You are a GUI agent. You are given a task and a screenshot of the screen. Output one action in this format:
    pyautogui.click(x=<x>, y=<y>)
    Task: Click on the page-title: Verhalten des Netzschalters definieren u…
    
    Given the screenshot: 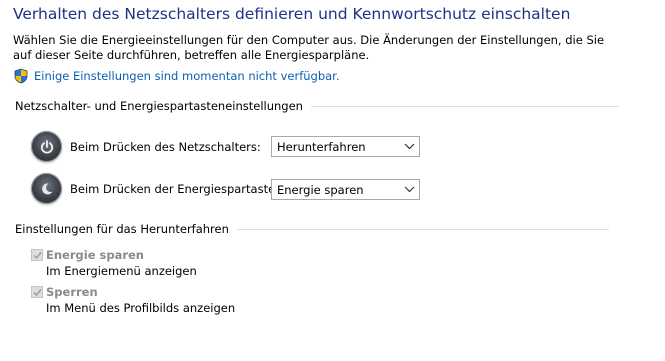 What is the action you would take?
    pyautogui.click(x=292, y=14)
    